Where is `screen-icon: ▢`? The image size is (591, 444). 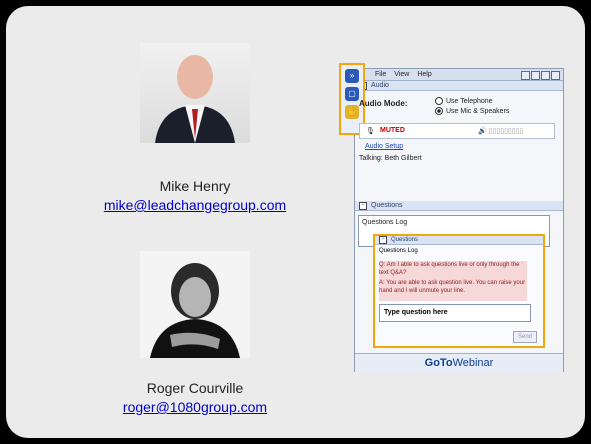
screen-icon: ▢ is located at coordinates (352, 94).